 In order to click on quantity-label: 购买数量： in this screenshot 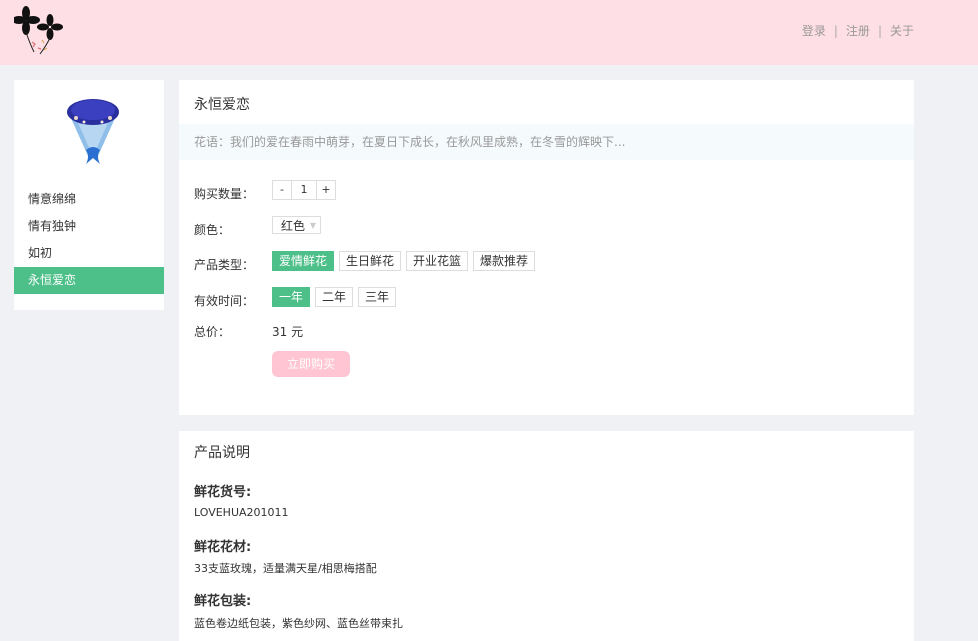, I will do `click(224, 194)`.